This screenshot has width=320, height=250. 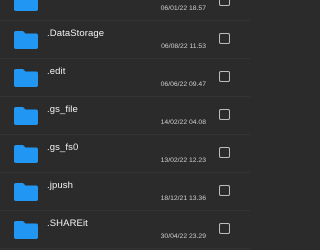 What do you see at coordinates (125, 192) in the screenshot?
I see `list-item: .jpush 18/12/21 13.36` at bounding box center [125, 192].